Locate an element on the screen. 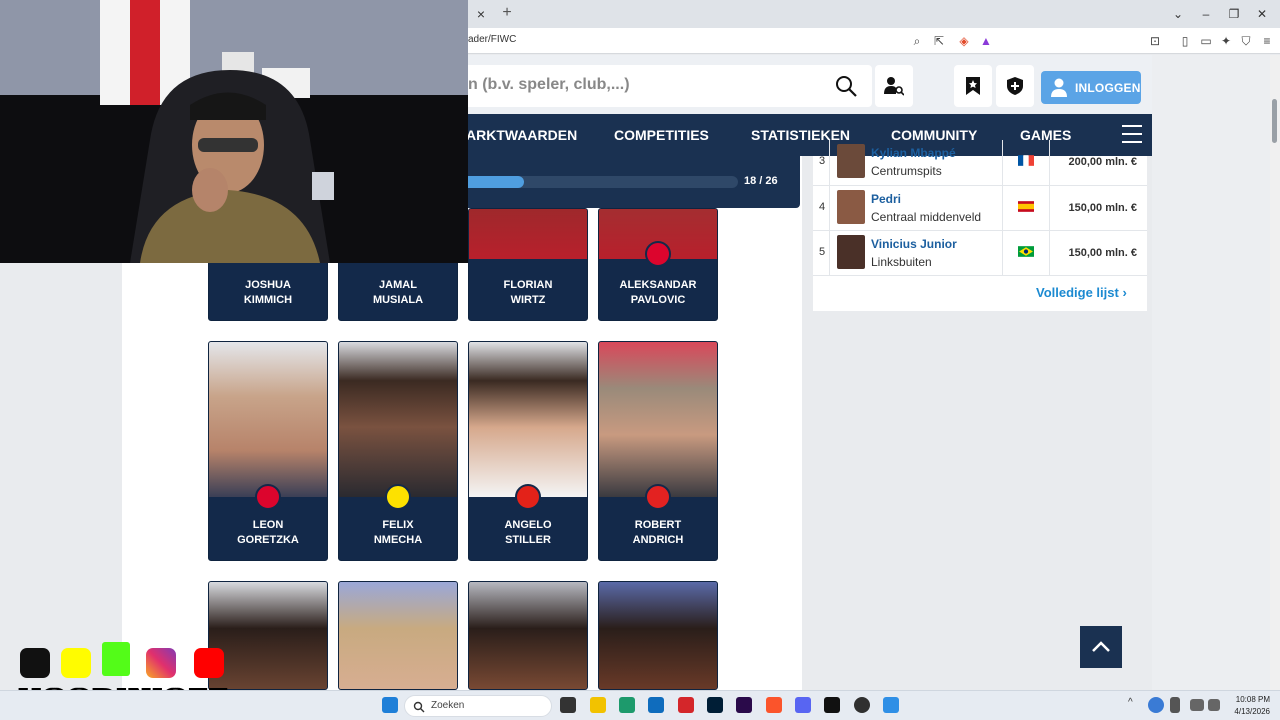 The width and height of the screenshot is (1280, 720). extensions-icon: ⊡ is located at coordinates (1155, 41).